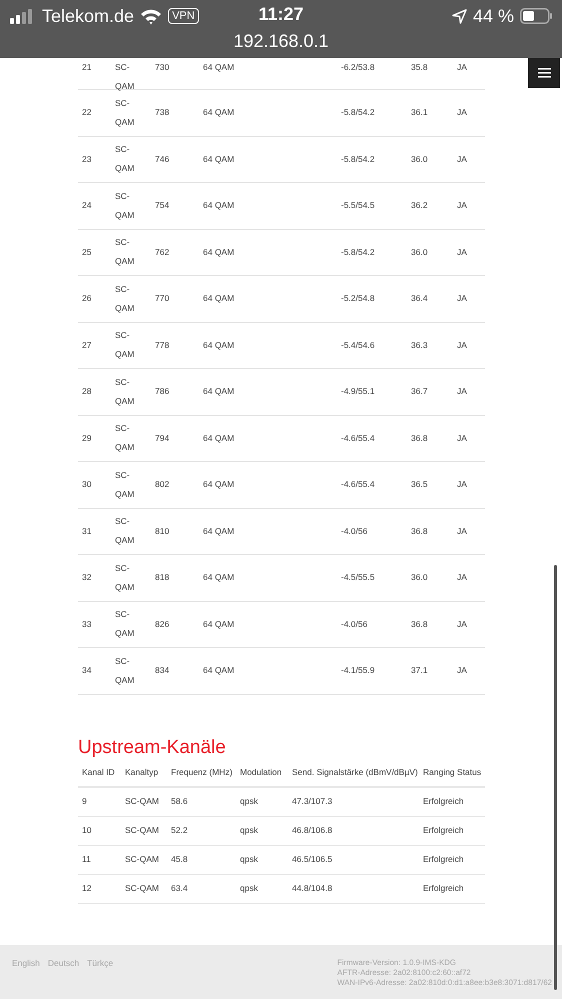 This screenshot has width=562, height=999. Describe the element at coordinates (180, 801) in the screenshot. I see `table-cell-text: 58.6` at that location.